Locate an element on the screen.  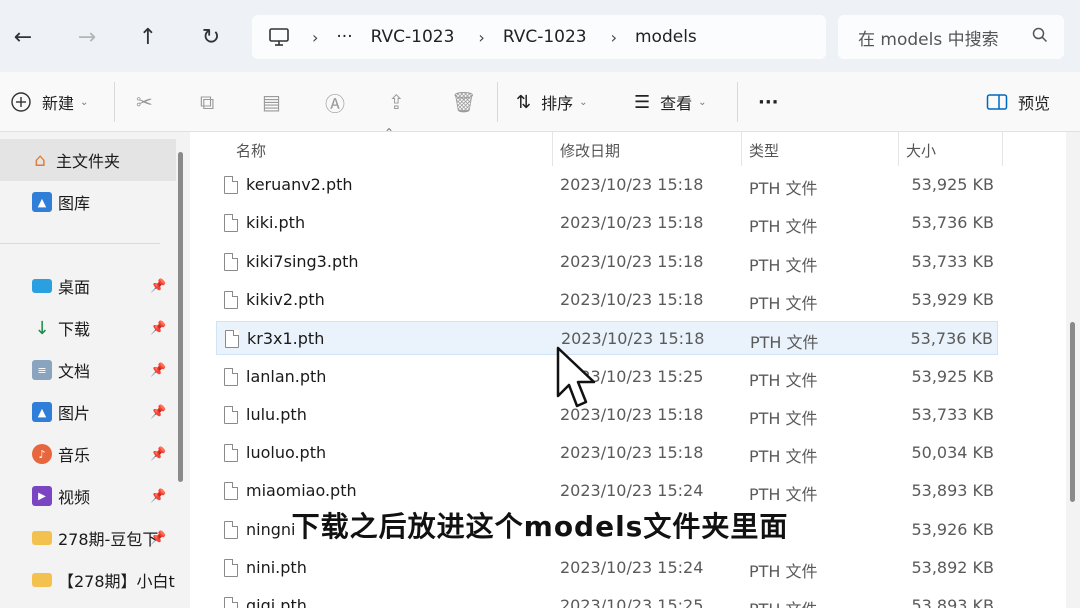
sidebar-item-downloads: ↓ 下载 📌 is located at coordinates (88, 328).